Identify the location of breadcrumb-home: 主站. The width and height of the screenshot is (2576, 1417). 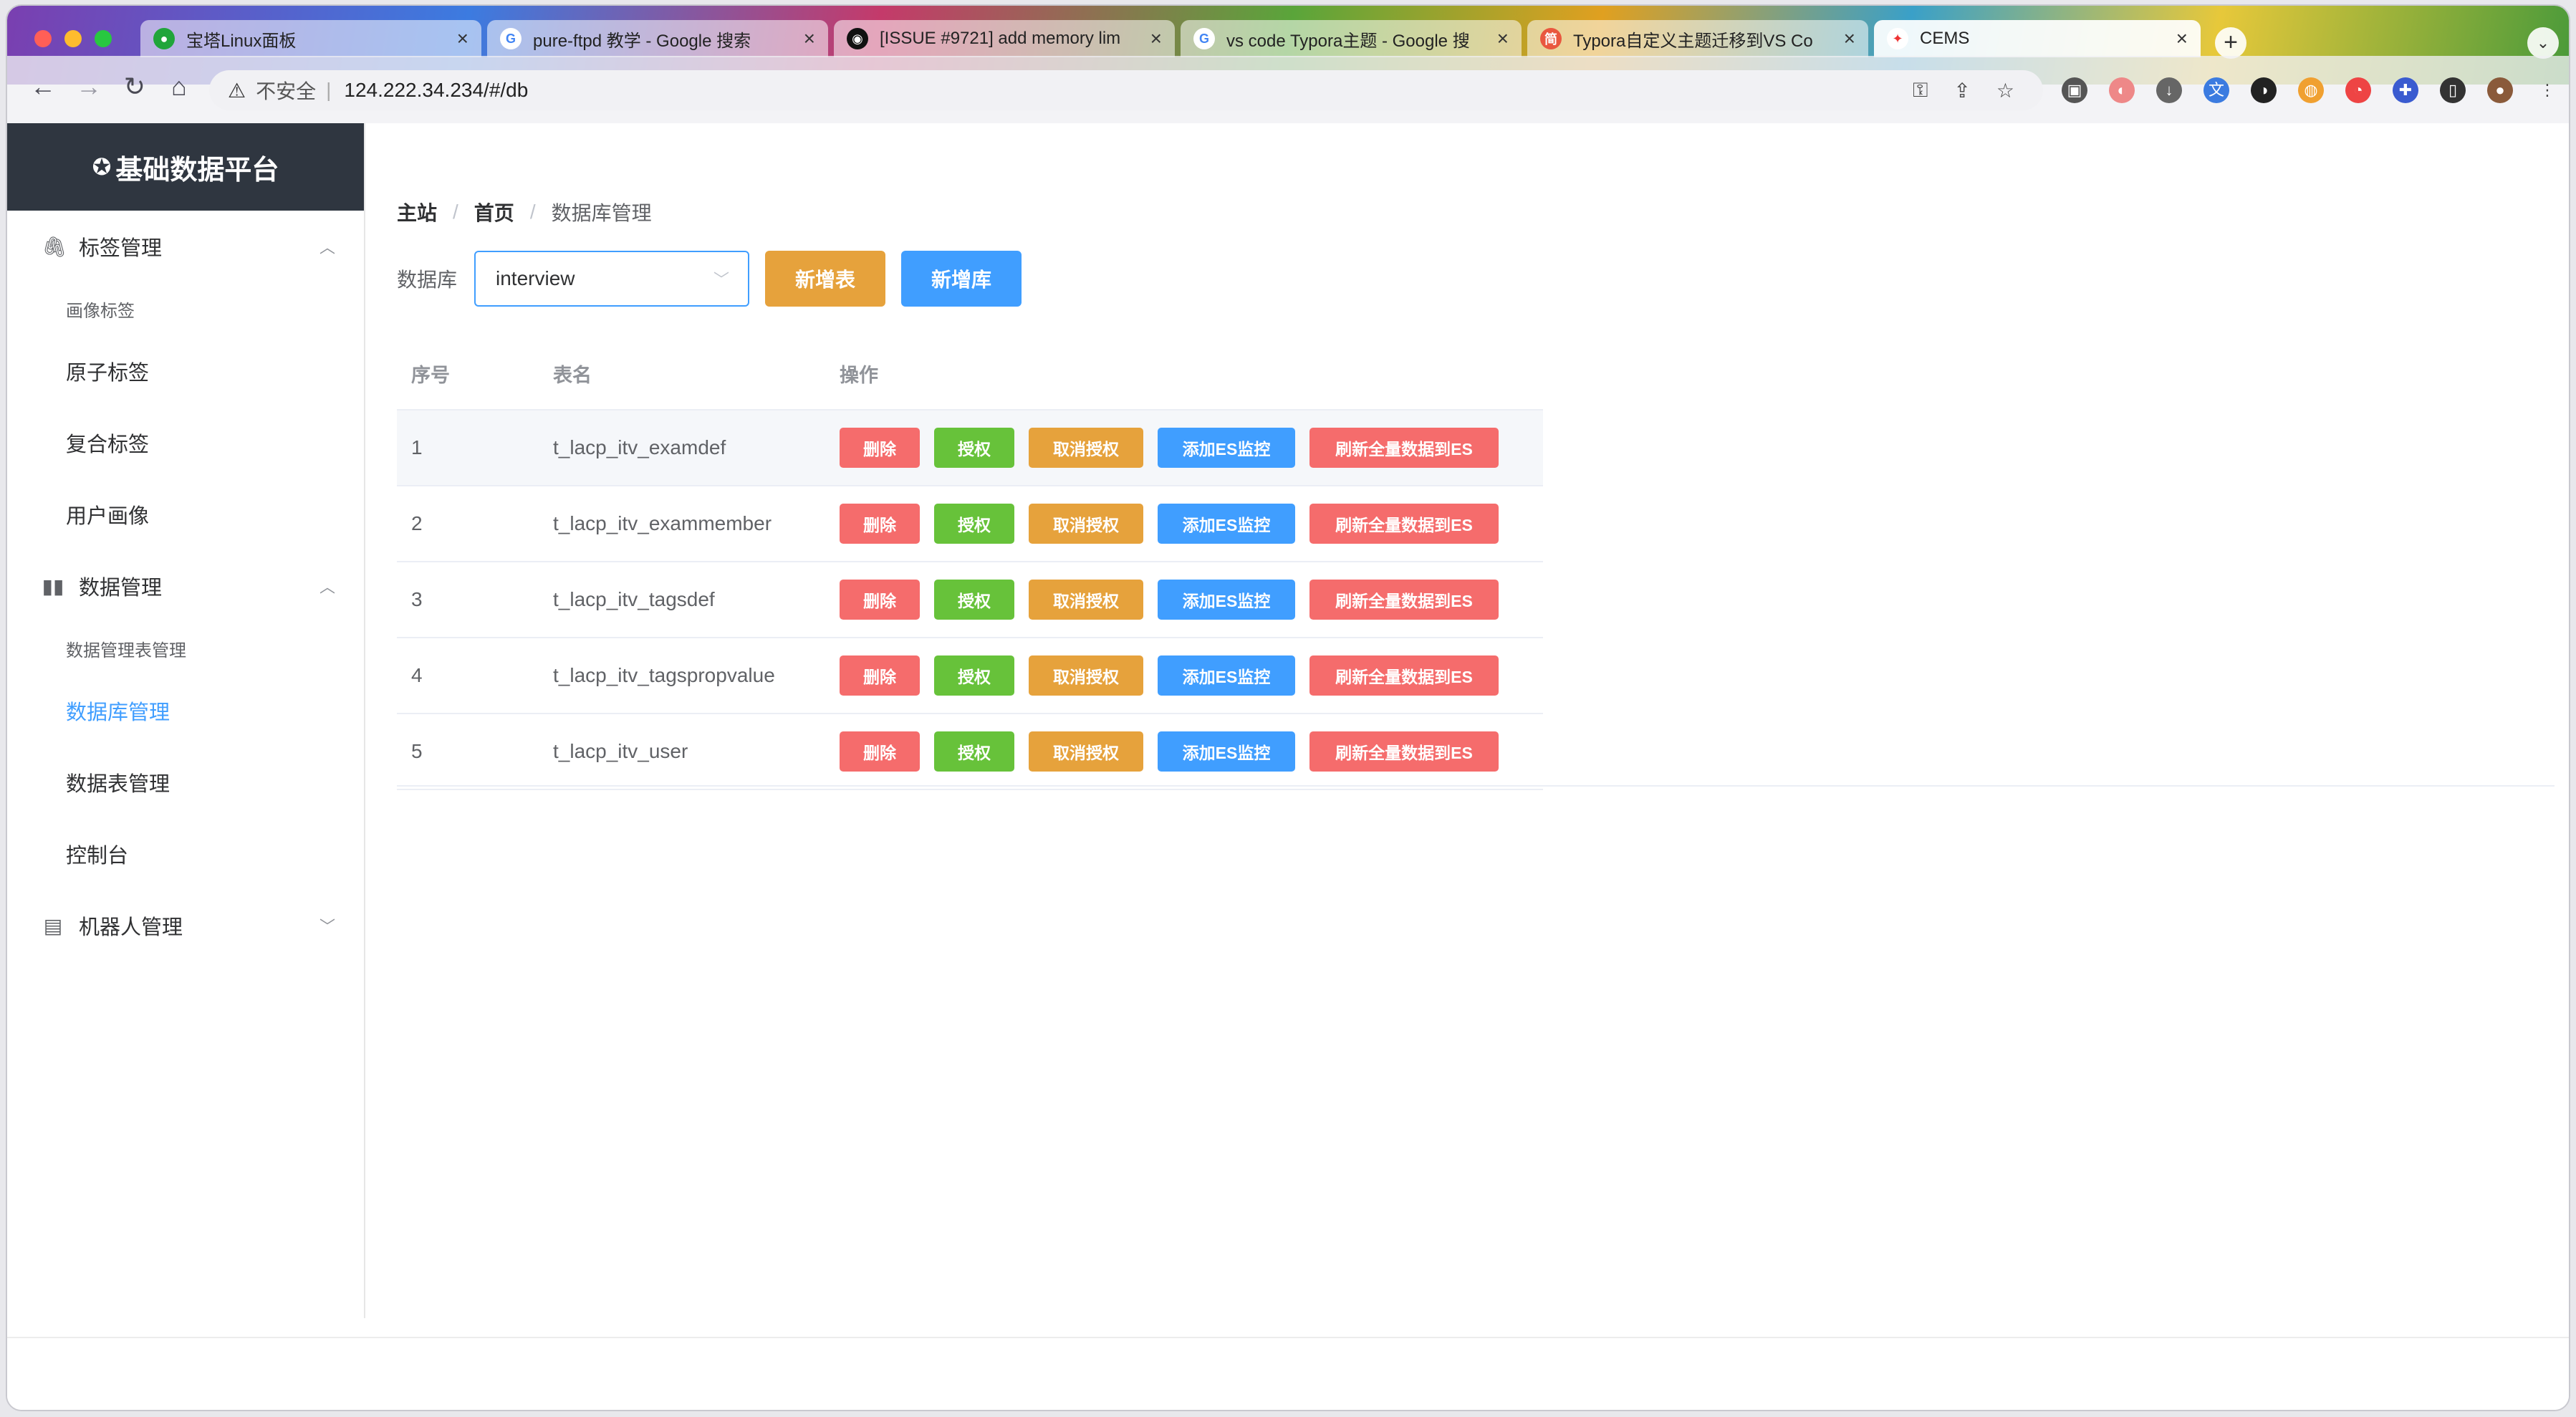
(417, 212).